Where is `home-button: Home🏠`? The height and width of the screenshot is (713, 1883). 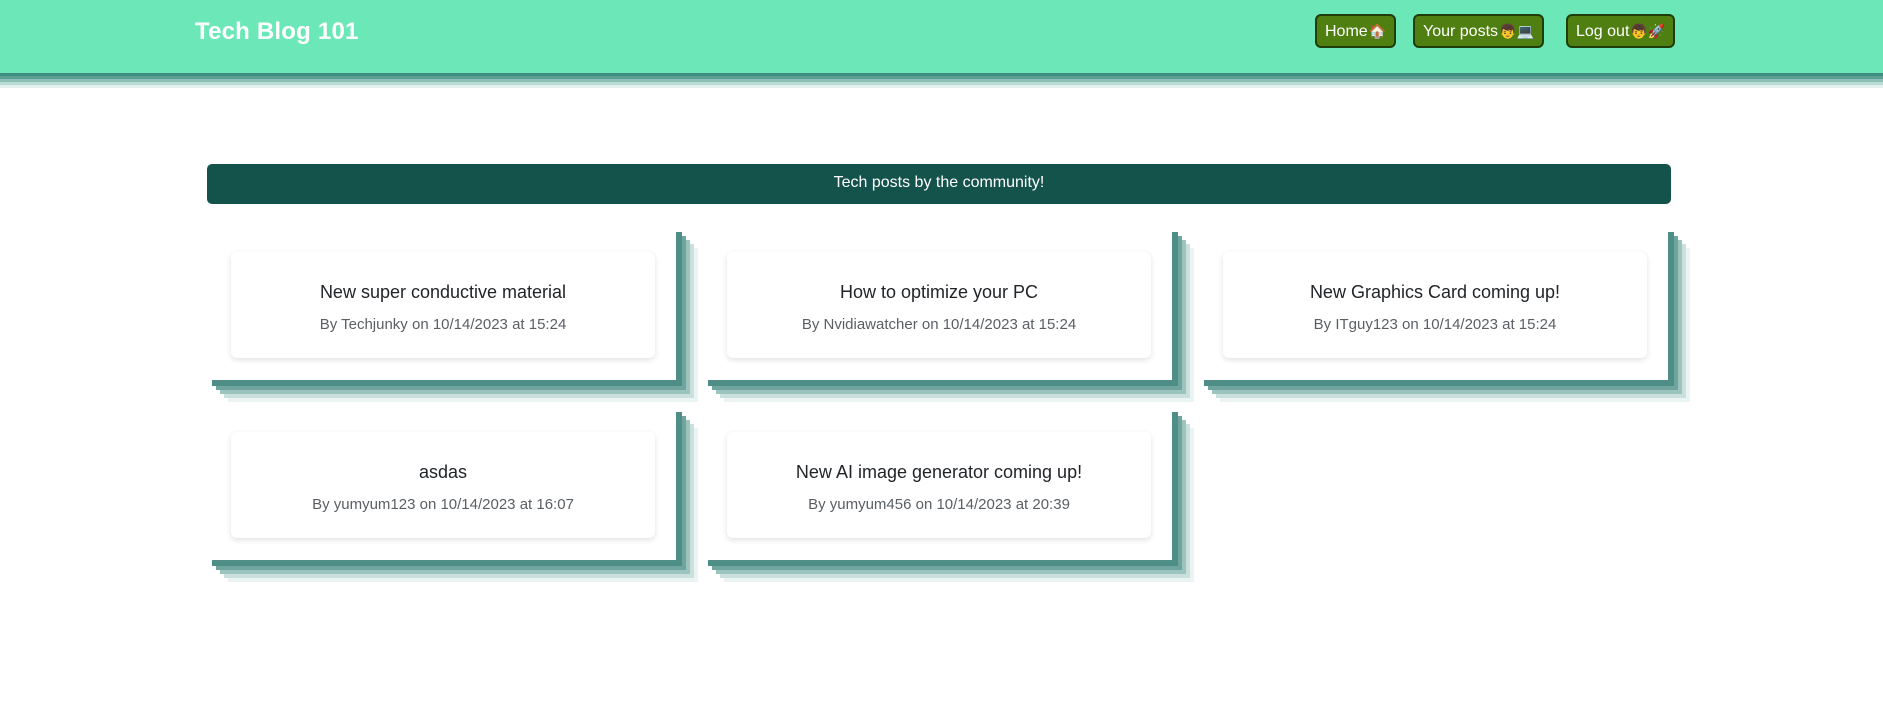 home-button: Home🏠 is located at coordinates (1356, 31).